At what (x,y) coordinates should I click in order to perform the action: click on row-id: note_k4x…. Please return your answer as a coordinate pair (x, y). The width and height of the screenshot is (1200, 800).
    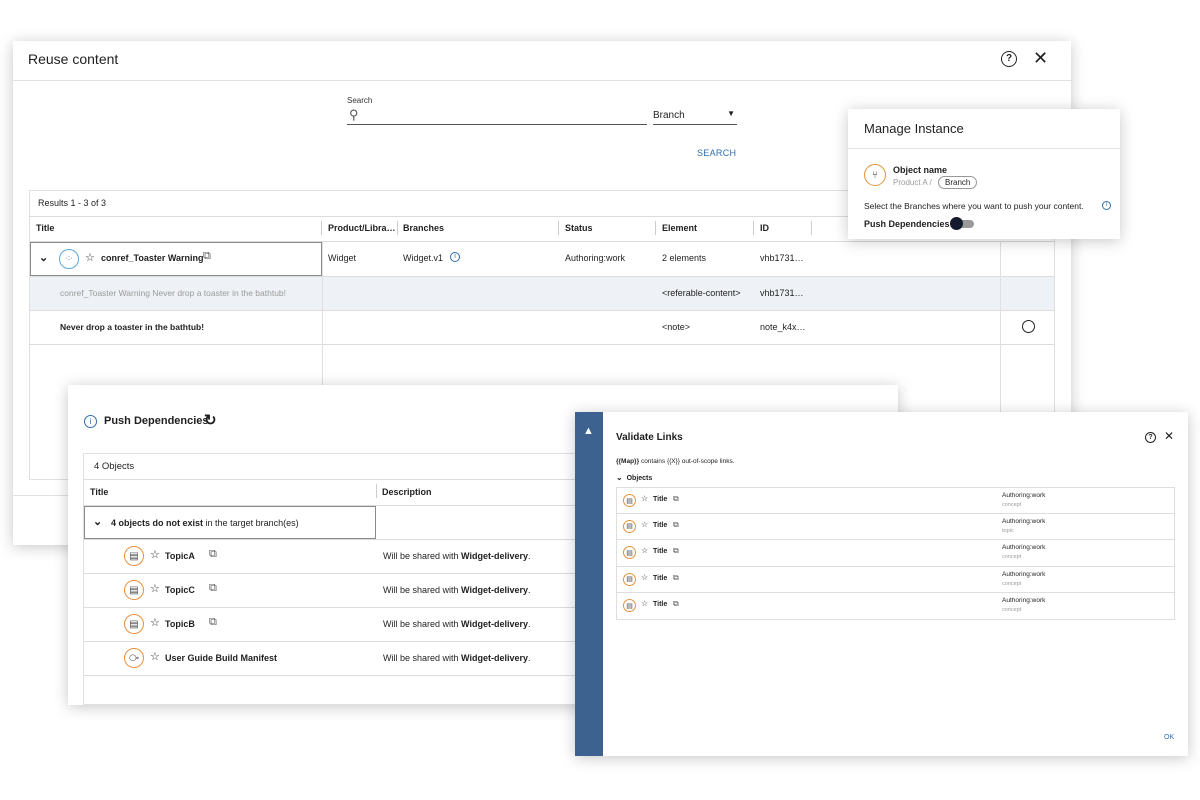
    Looking at the image, I should click on (783, 327).